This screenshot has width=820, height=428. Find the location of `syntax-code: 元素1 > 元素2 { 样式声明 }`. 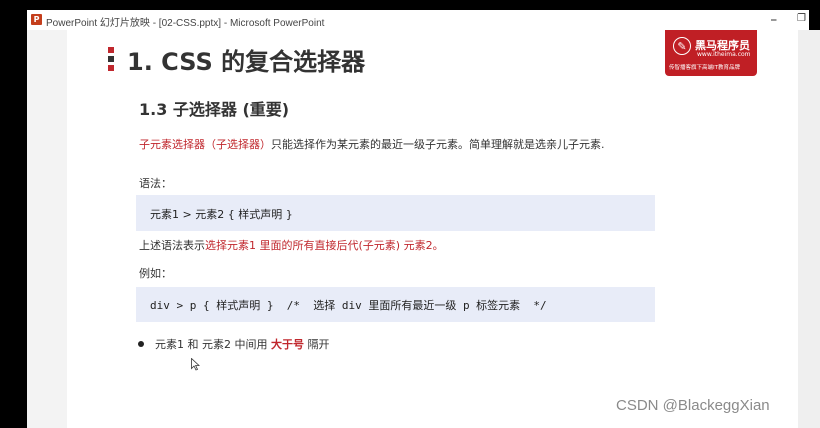

syntax-code: 元素1 > 元素2 { 样式声明 } is located at coordinates (221, 214).